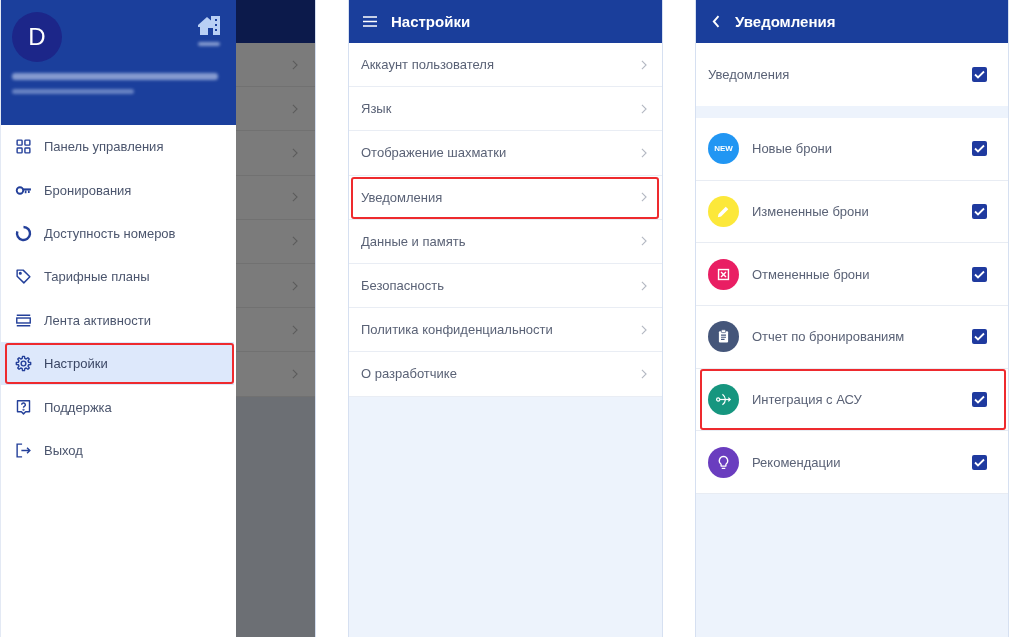  What do you see at coordinates (117, 233) in the screenshot?
I see `menu-item: Доступность номеров` at bounding box center [117, 233].